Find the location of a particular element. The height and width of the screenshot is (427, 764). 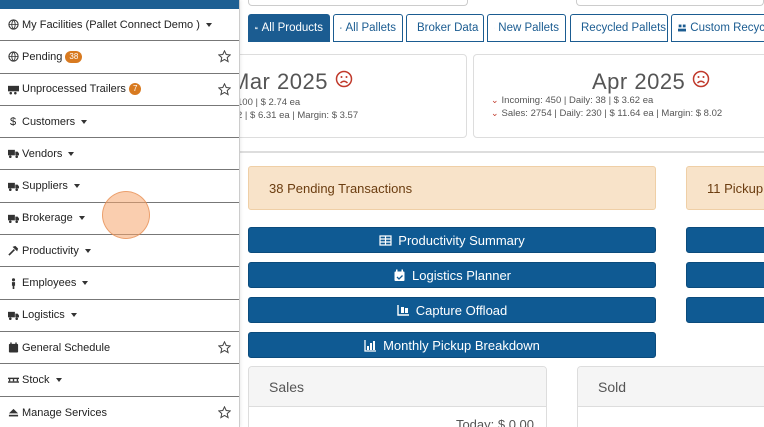

tab-recycled-pallets: Recycled Pallets is located at coordinates (619, 28).